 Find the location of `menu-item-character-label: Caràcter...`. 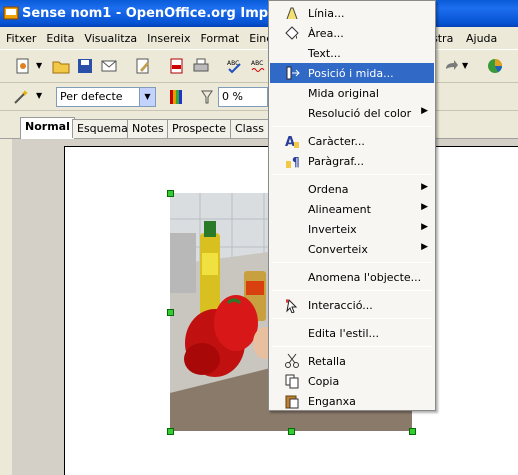

menu-item-character-label: Caràcter... is located at coordinates (336, 141).